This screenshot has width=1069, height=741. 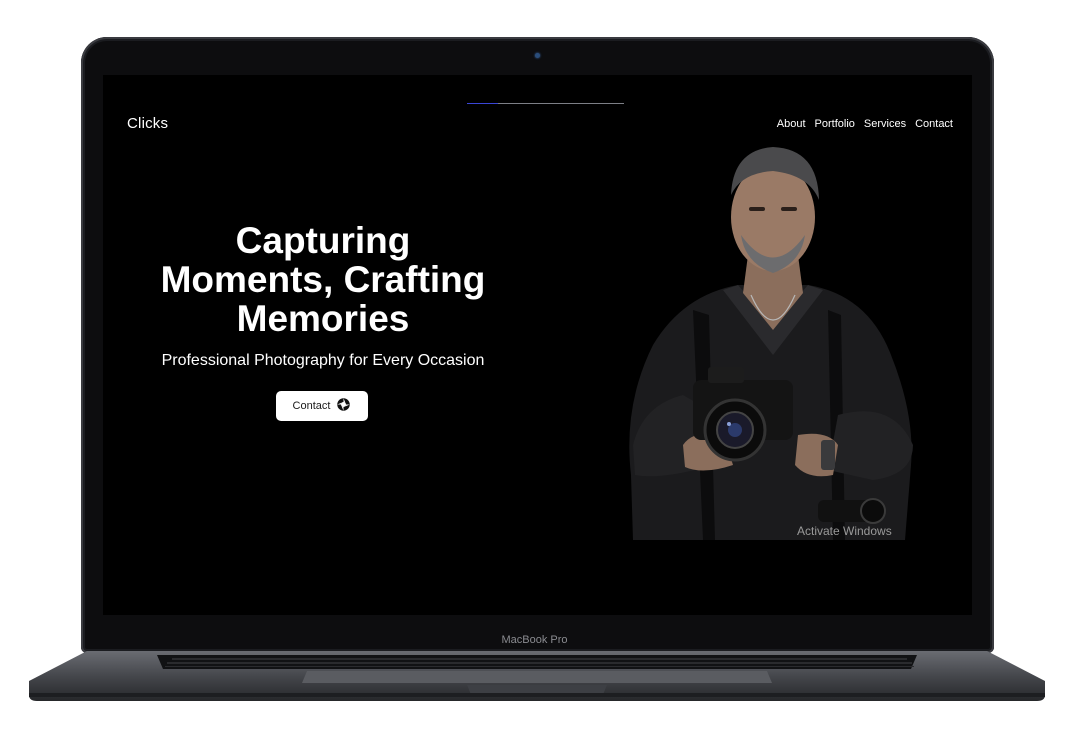 What do you see at coordinates (537, 676) in the screenshot?
I see `laptop-base` at bounding box center [537, 676].